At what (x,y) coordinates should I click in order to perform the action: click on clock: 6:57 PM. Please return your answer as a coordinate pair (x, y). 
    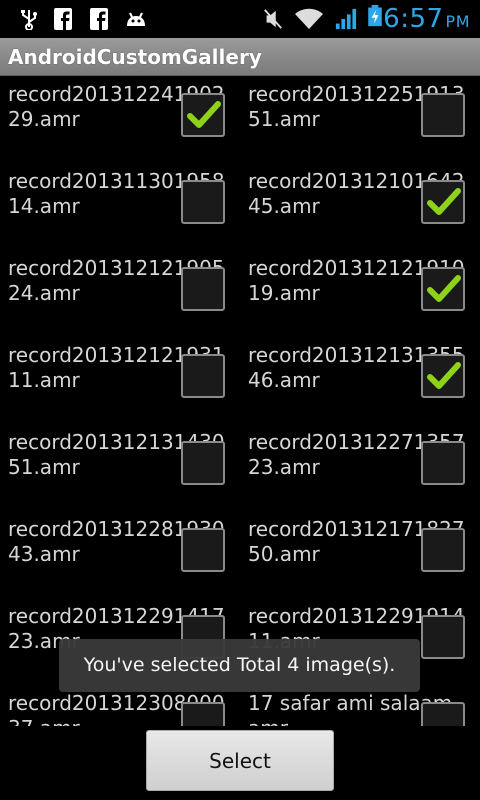
    Looking at the image, I should click on (426, 19).